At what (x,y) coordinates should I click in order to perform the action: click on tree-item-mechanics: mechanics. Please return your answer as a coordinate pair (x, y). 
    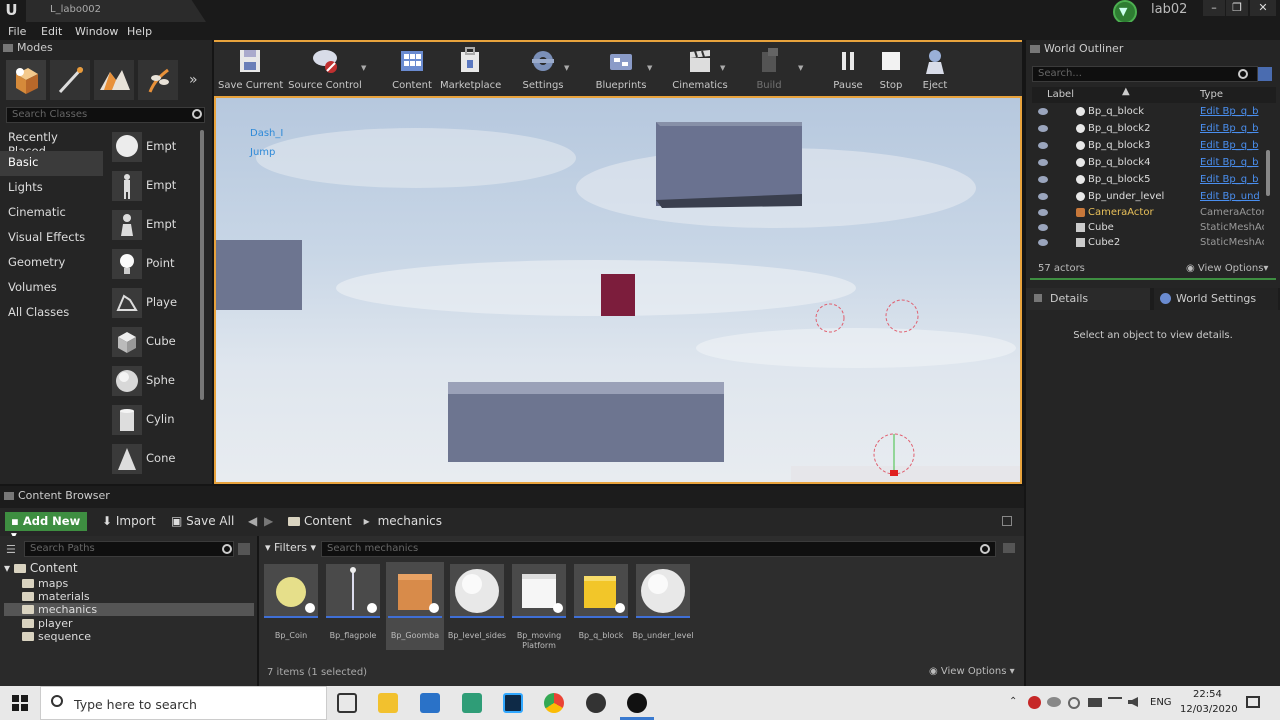
    Looking at the image, I should click on (129, 609).